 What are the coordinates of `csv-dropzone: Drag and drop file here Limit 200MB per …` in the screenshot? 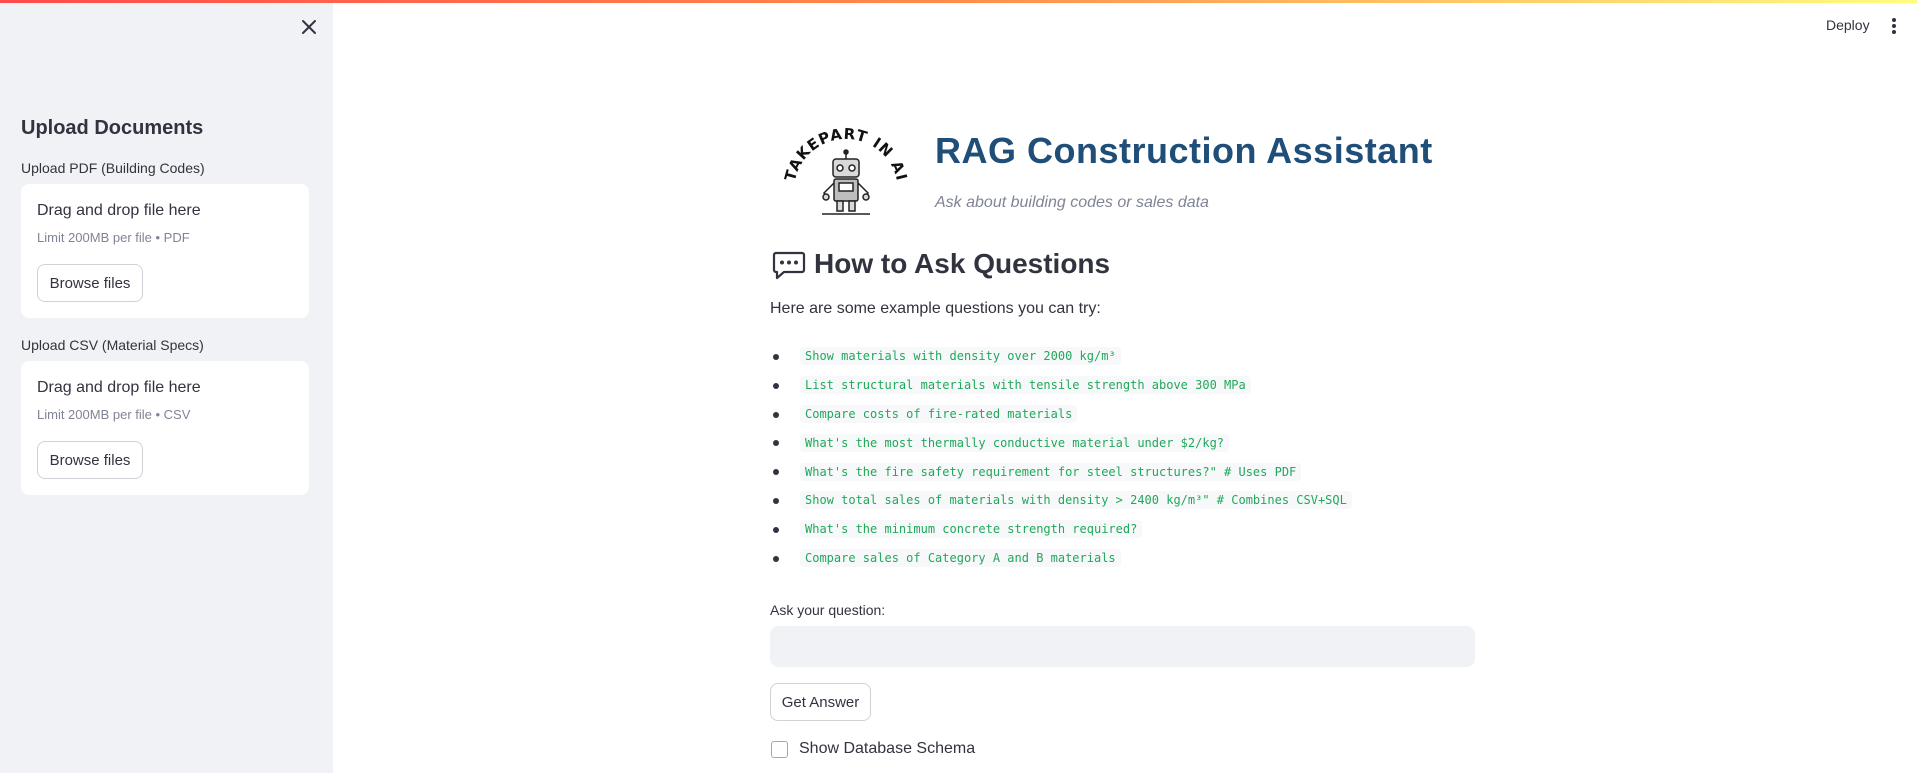 It's located at (165, 428).